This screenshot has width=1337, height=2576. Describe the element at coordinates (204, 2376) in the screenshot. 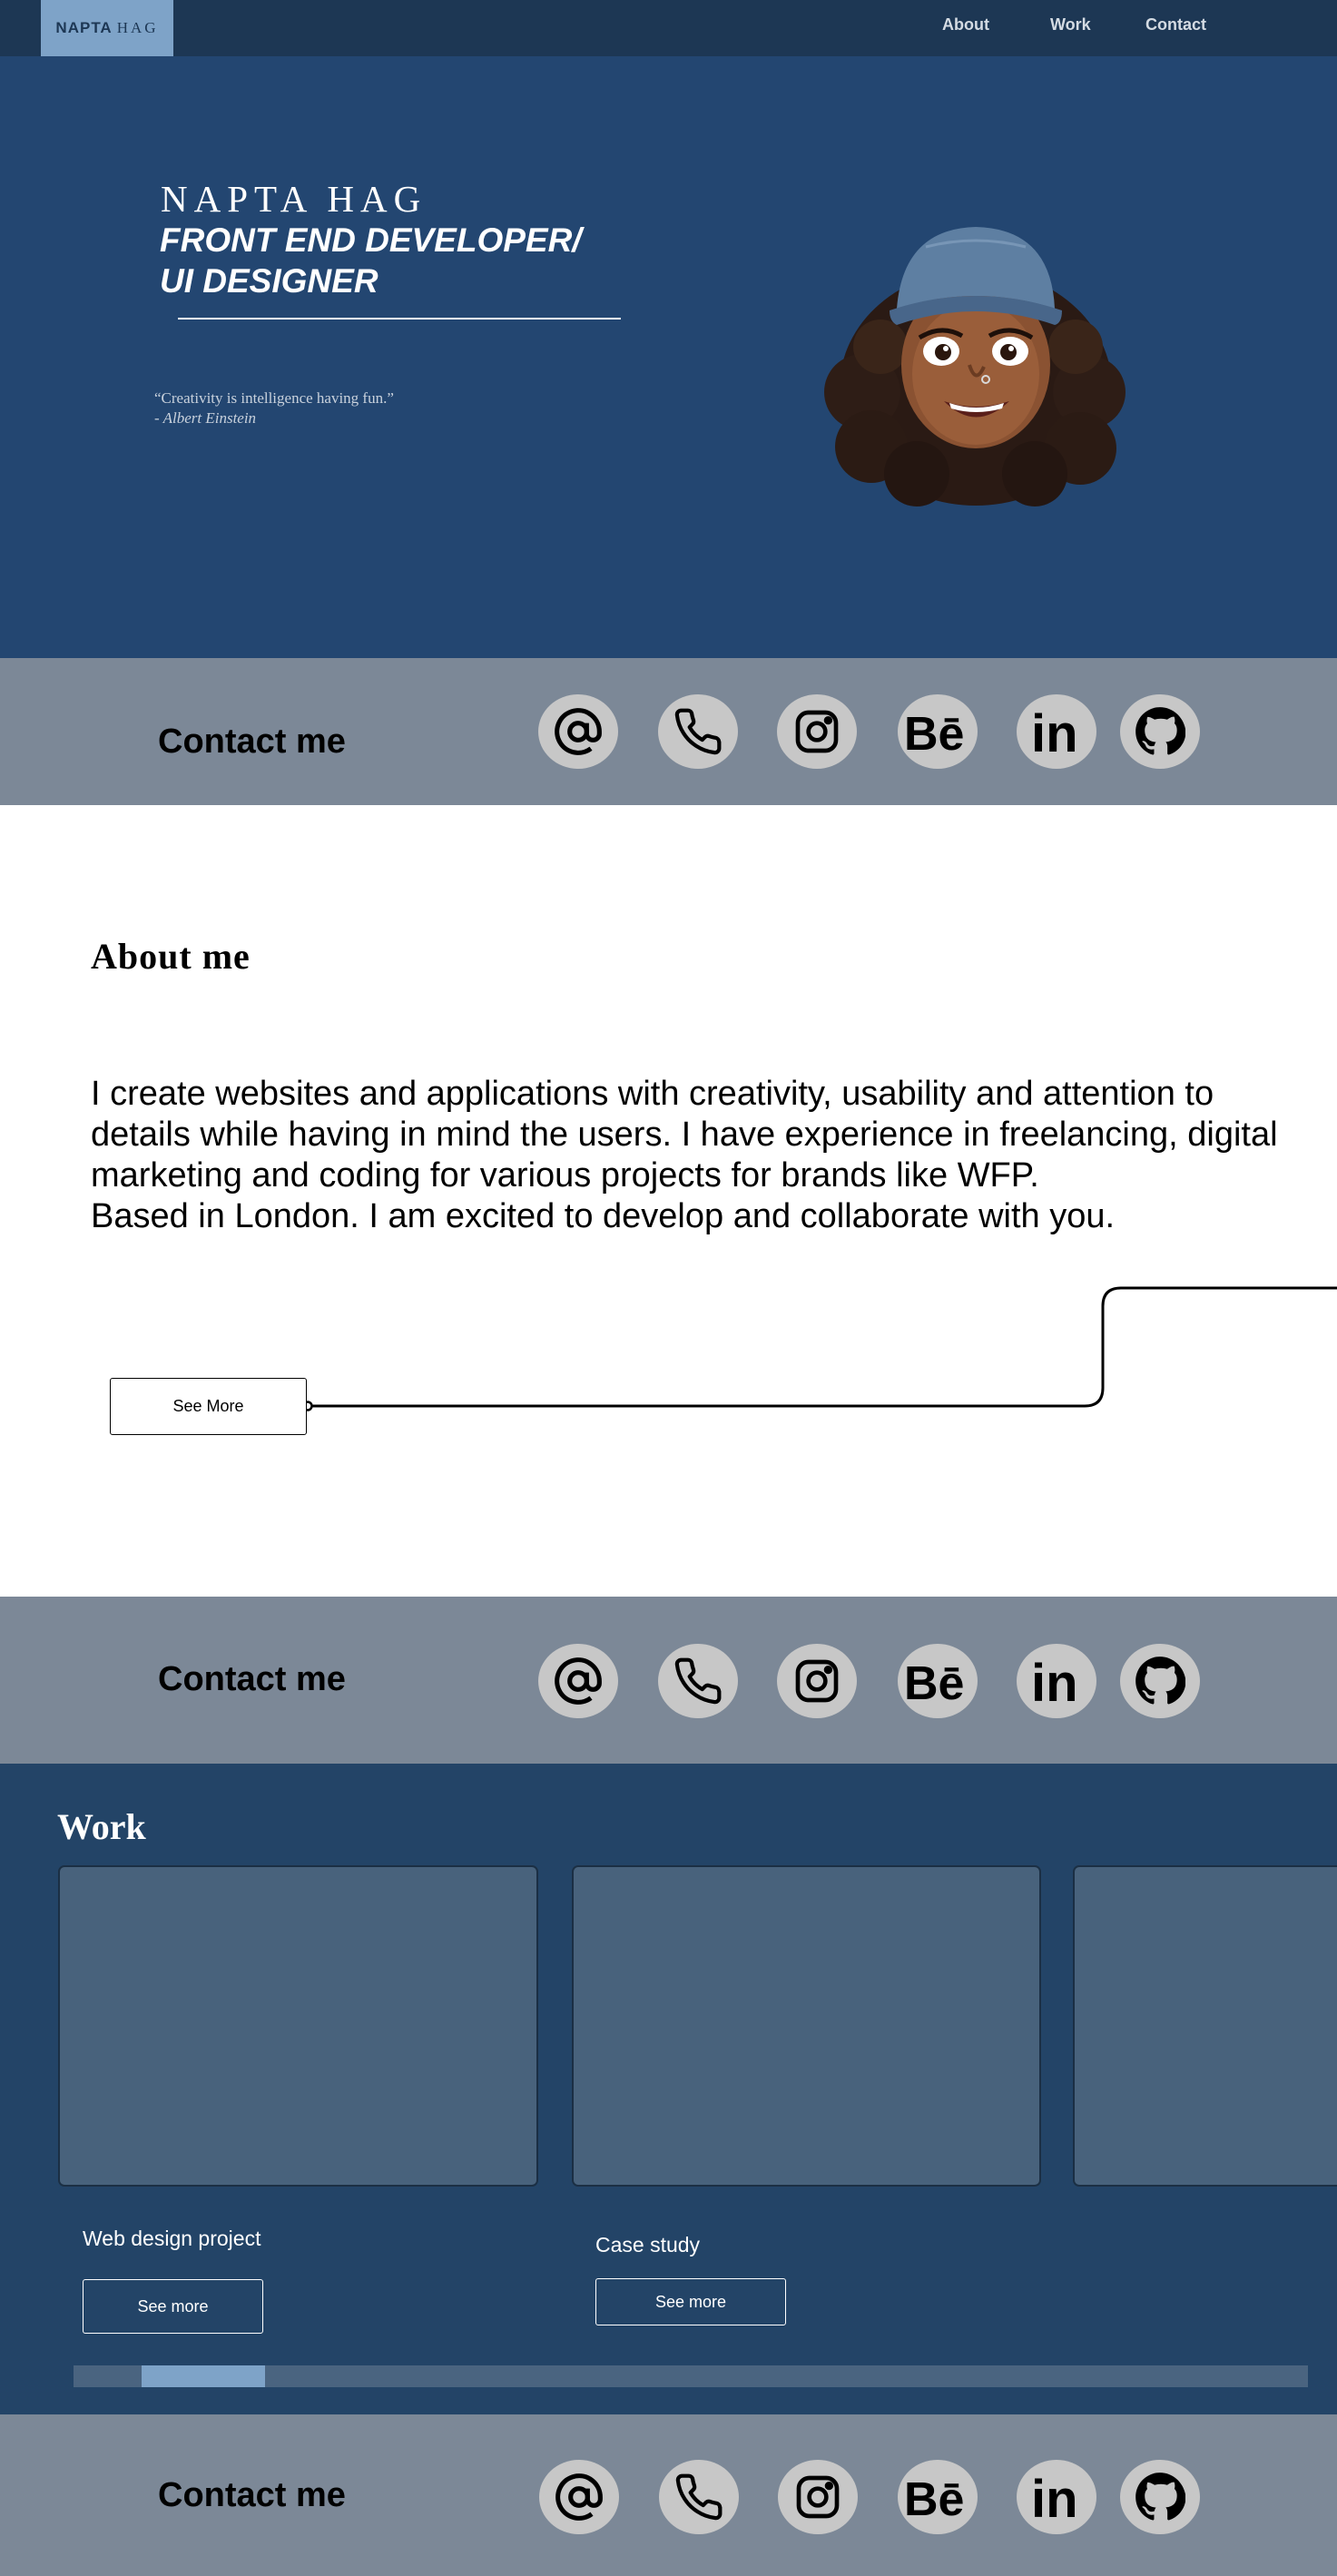

I see `carousel-scroll-thumb` at that location.